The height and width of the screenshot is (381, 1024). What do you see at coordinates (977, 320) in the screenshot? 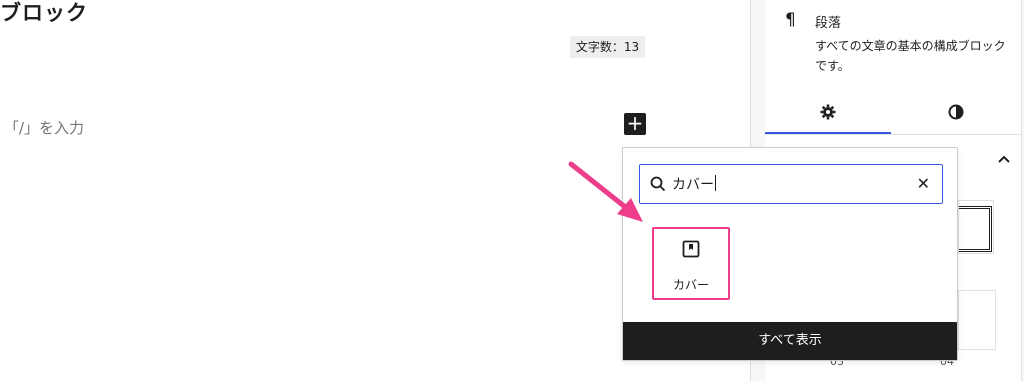
I see `style-preview-plain` at bounding box center [977, 320].